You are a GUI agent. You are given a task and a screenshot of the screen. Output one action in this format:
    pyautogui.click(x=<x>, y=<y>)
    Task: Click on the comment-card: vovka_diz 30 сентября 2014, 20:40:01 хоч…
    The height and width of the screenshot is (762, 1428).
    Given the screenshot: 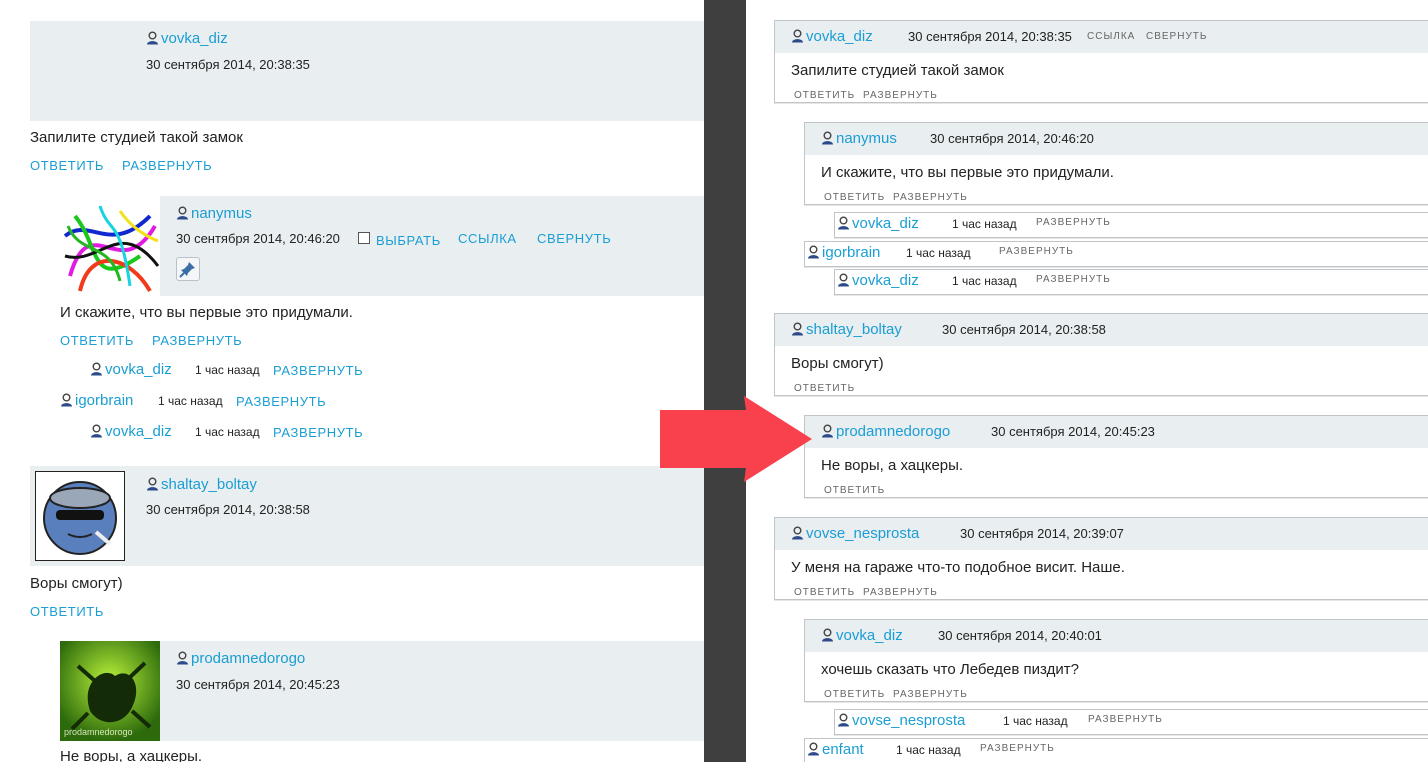 What is the action you would take?
    pyautogui.click(x=1116, y=660)
    